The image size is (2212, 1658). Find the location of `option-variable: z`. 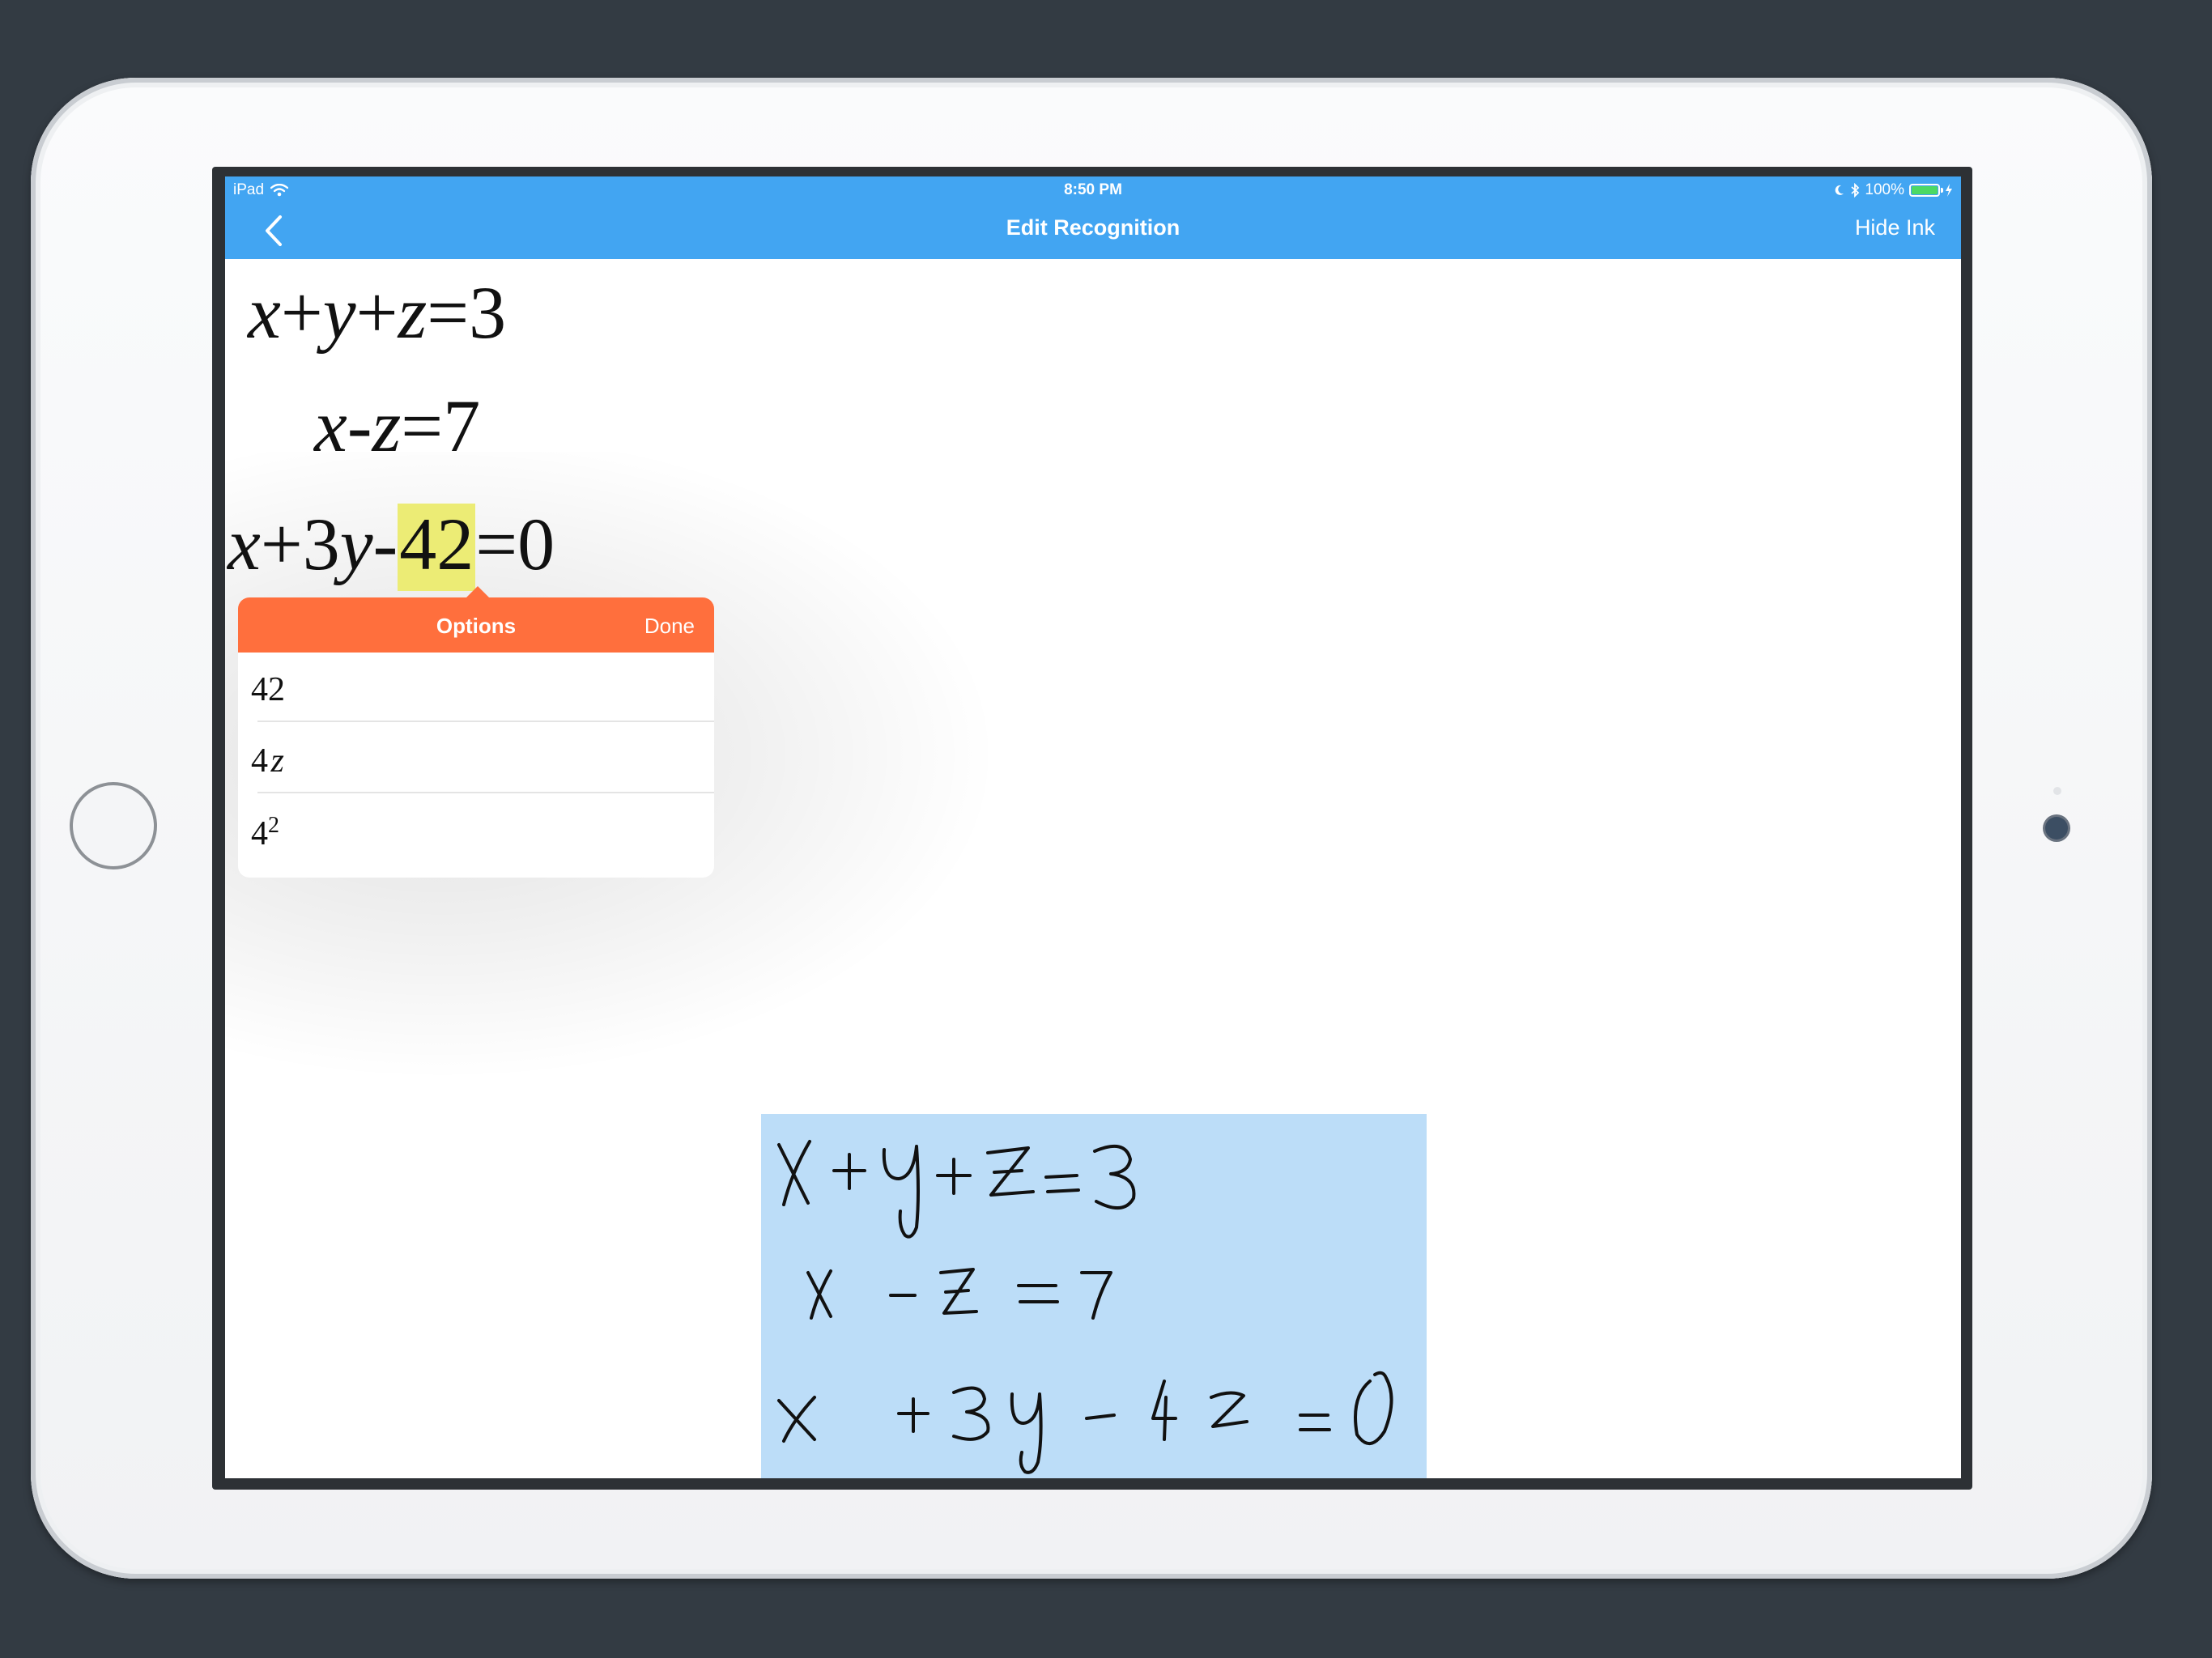

option-variable: z is located at coordinates (277, 761).